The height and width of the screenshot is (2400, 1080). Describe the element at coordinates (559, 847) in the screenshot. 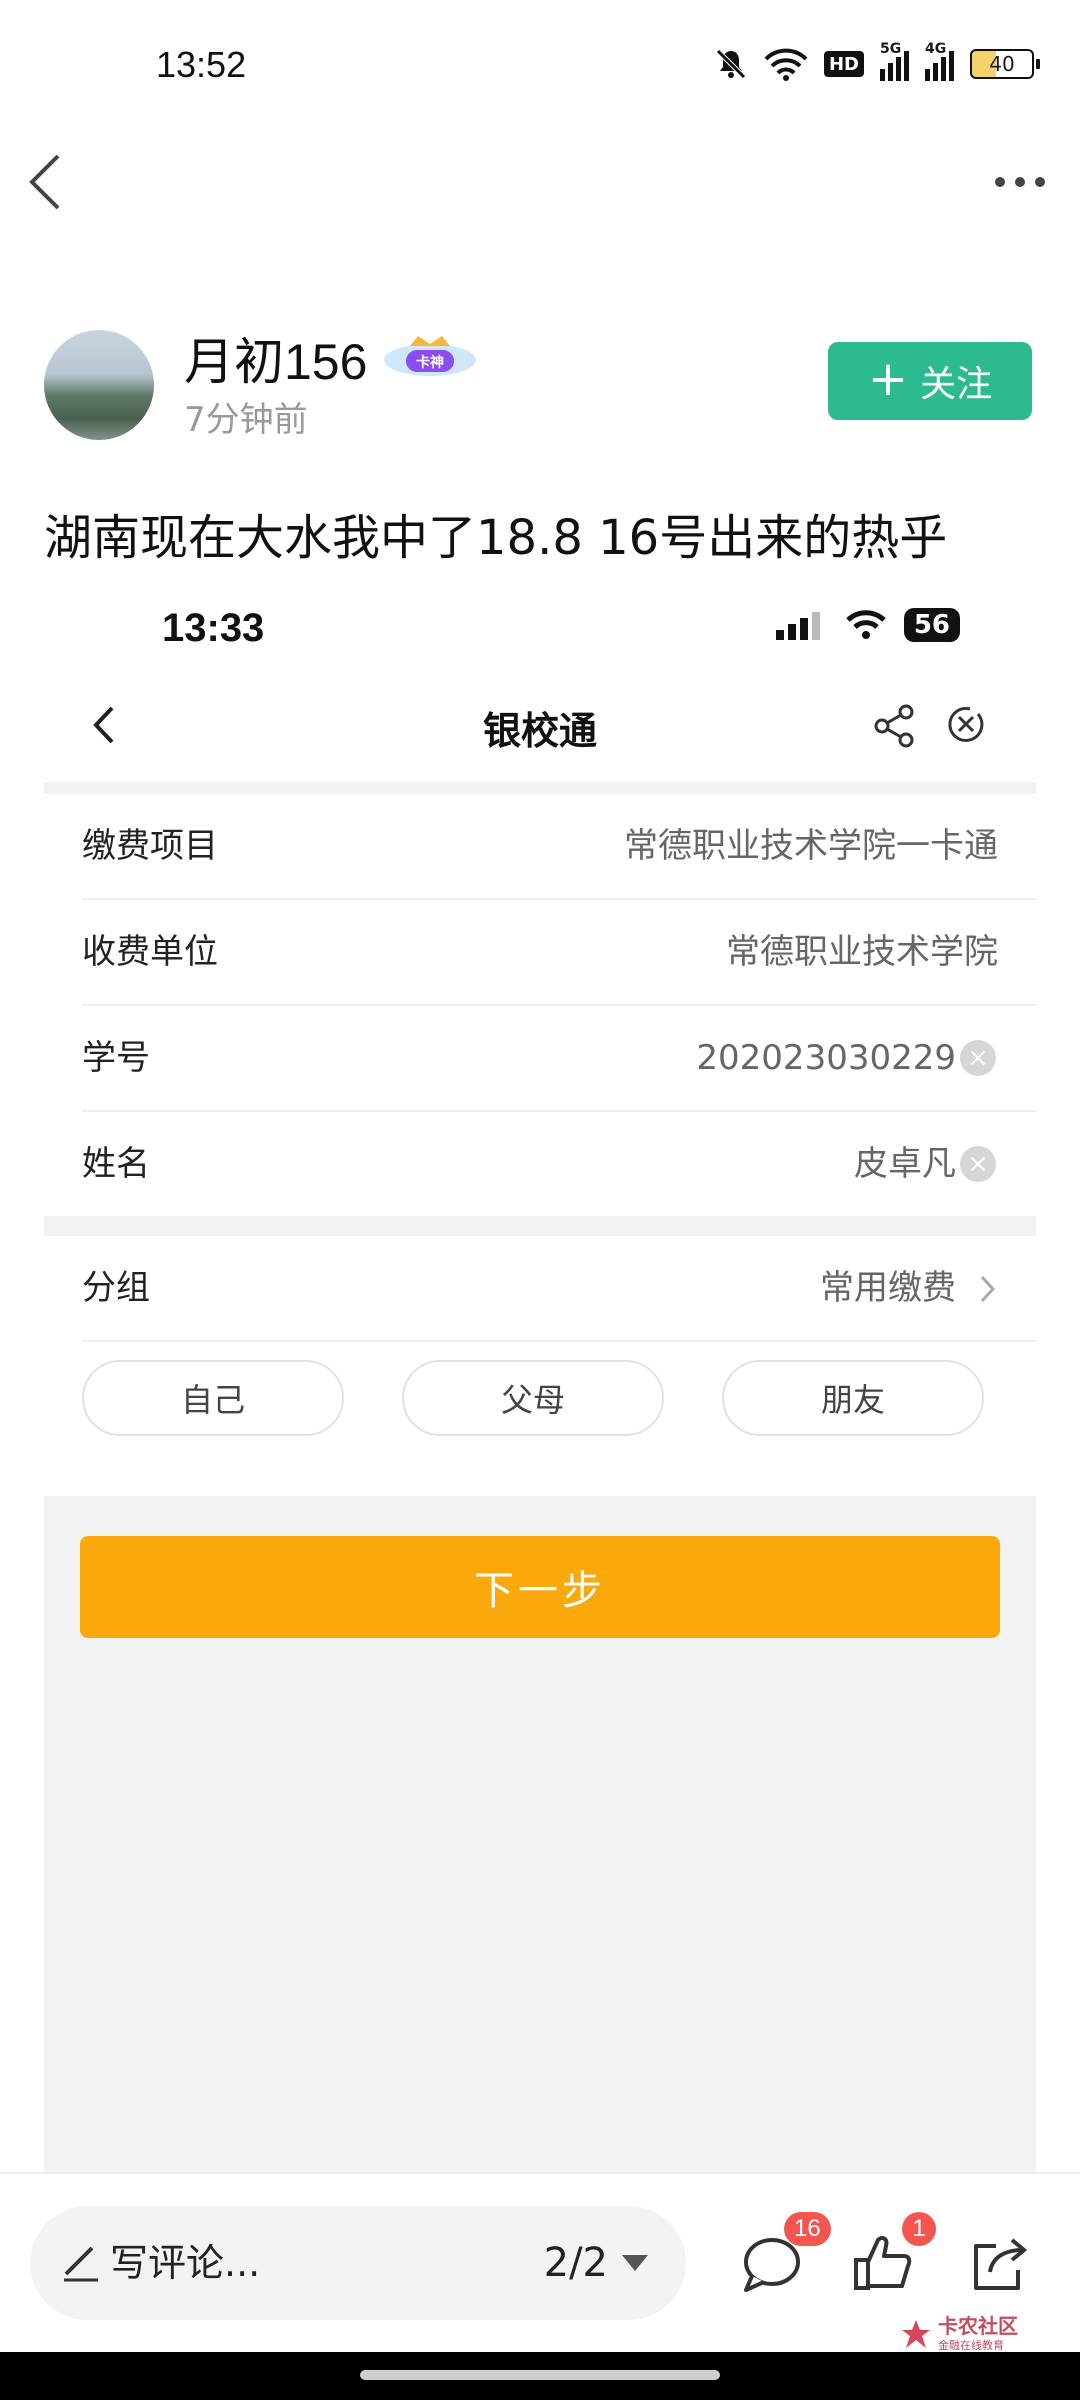

I see `row-payment-item: 缴费项目 常德职业技术学院一卡通` at that location.